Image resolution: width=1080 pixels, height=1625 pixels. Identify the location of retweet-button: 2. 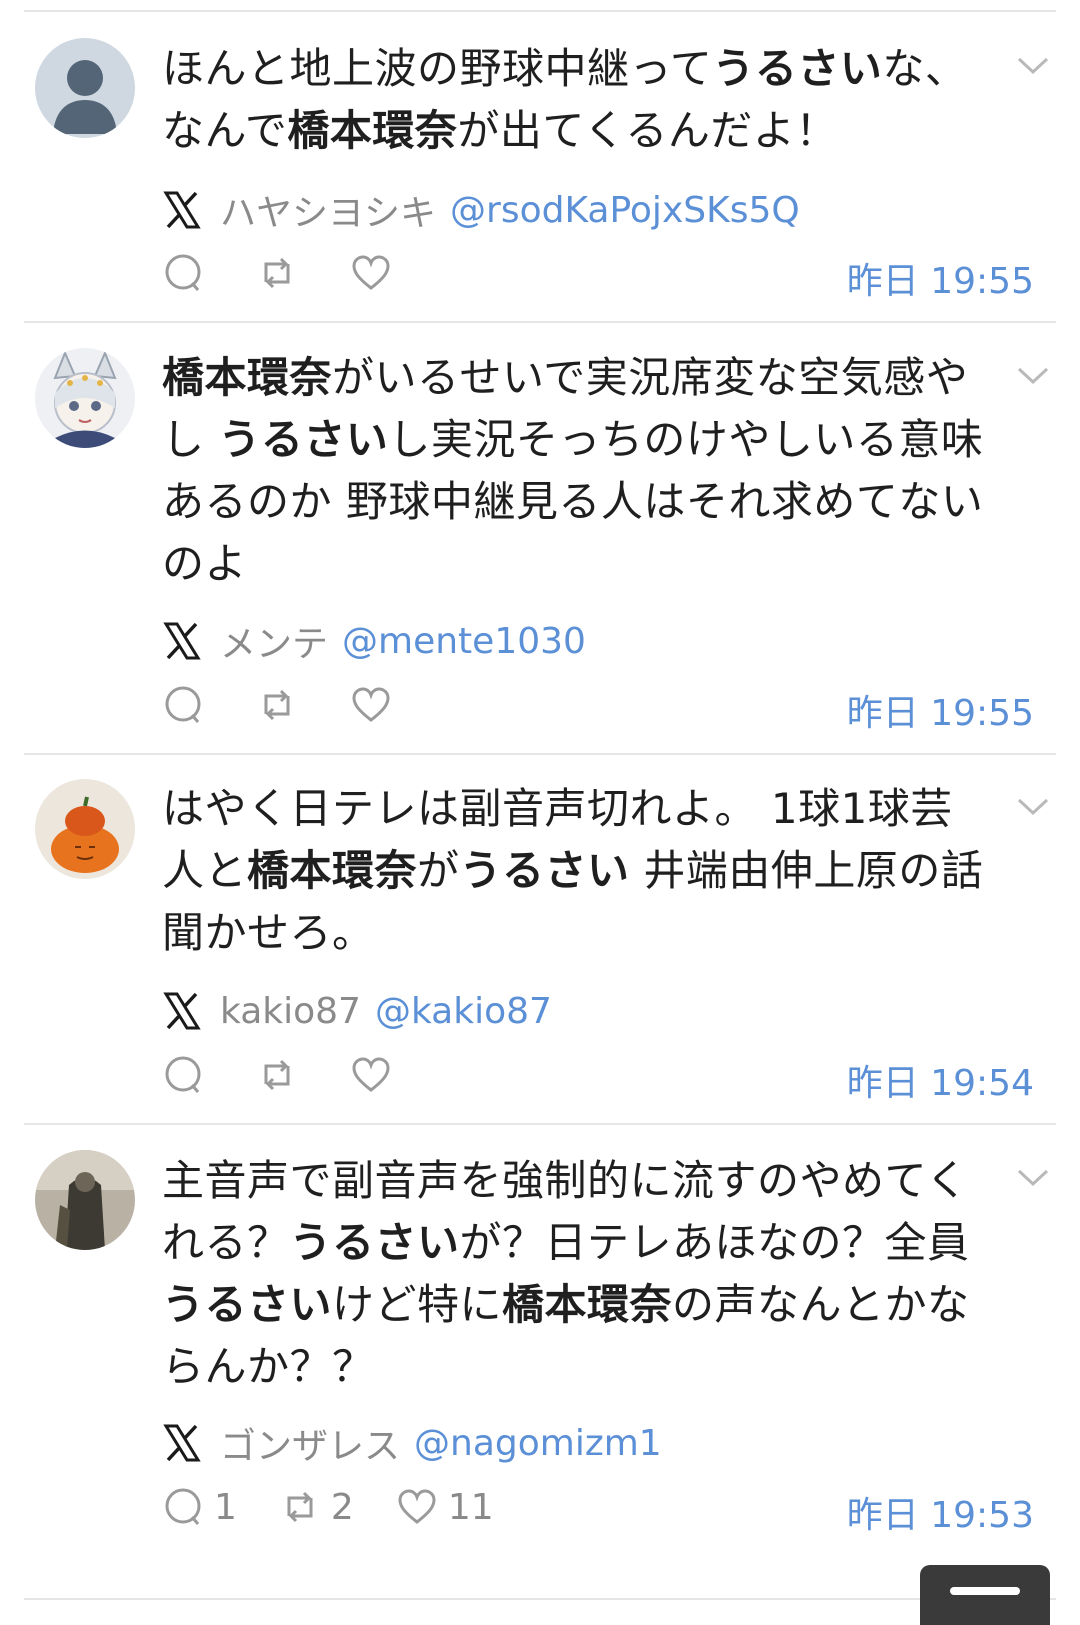
(316, 1507).